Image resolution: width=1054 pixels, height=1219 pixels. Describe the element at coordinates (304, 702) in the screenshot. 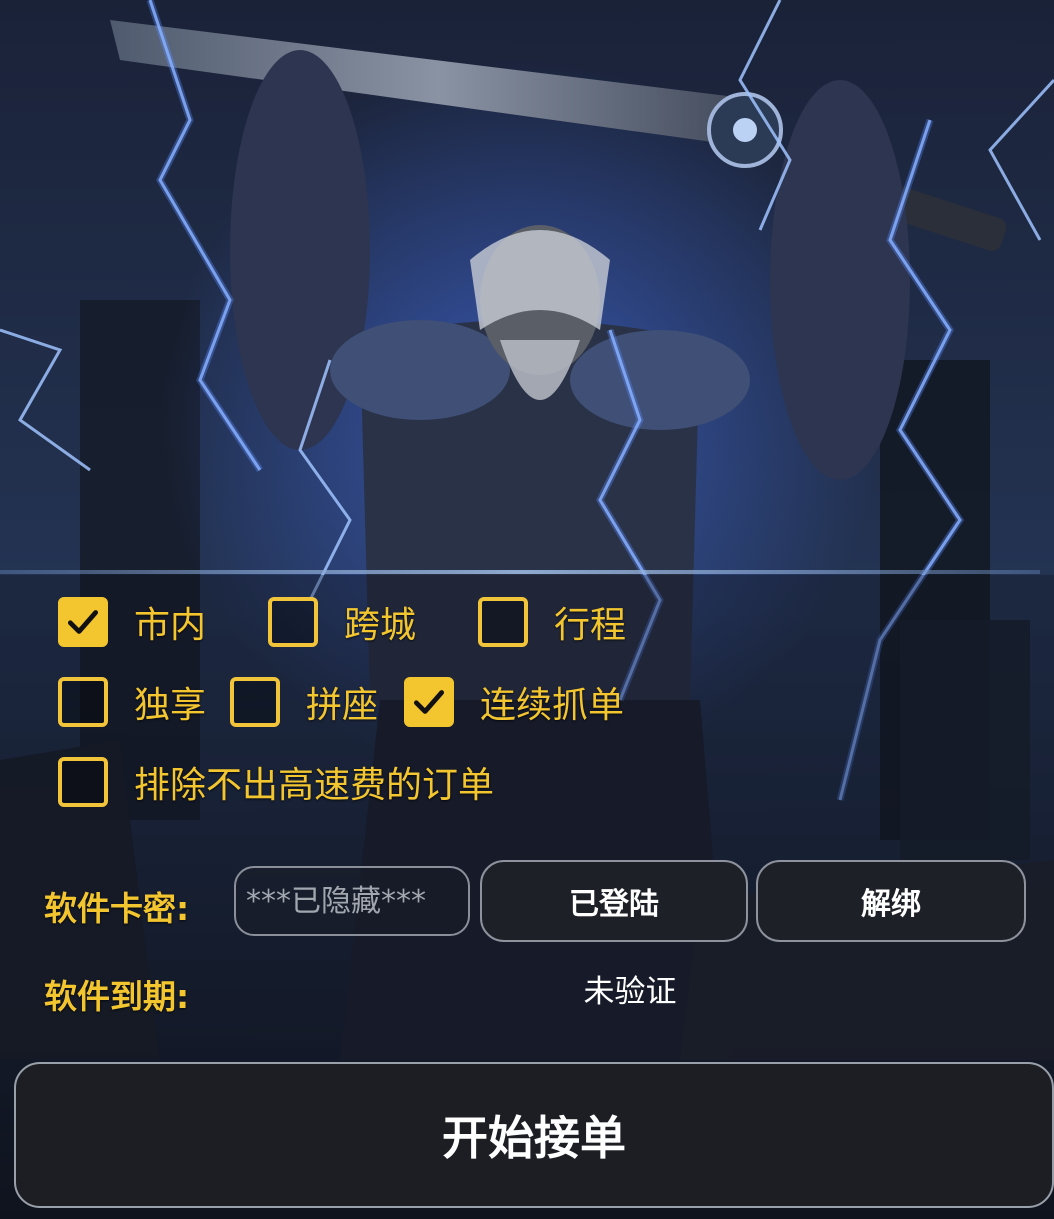

I see `option-carpool: 拼座` at that location.